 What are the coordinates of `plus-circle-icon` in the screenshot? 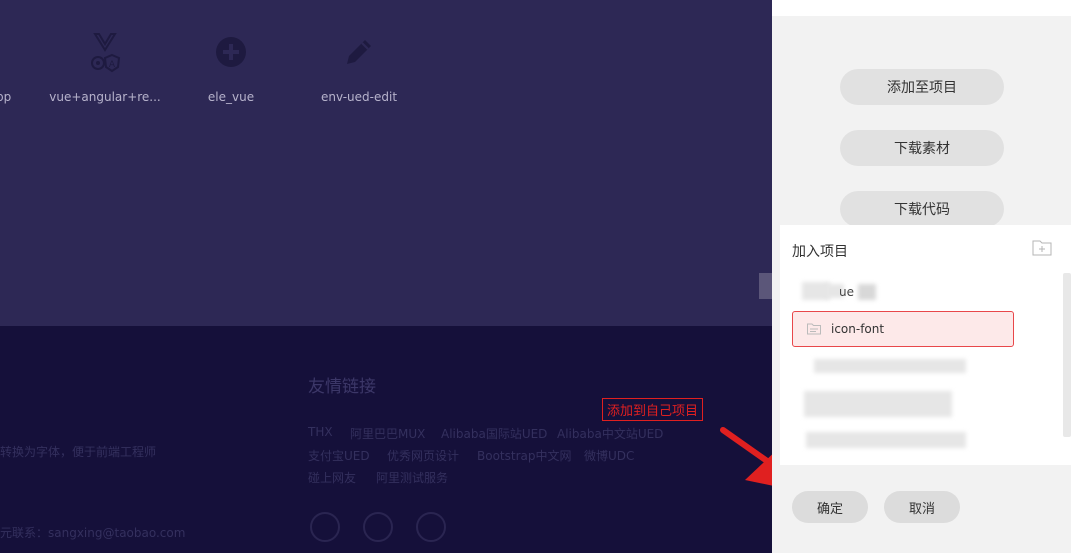 It's located at (231, 52).